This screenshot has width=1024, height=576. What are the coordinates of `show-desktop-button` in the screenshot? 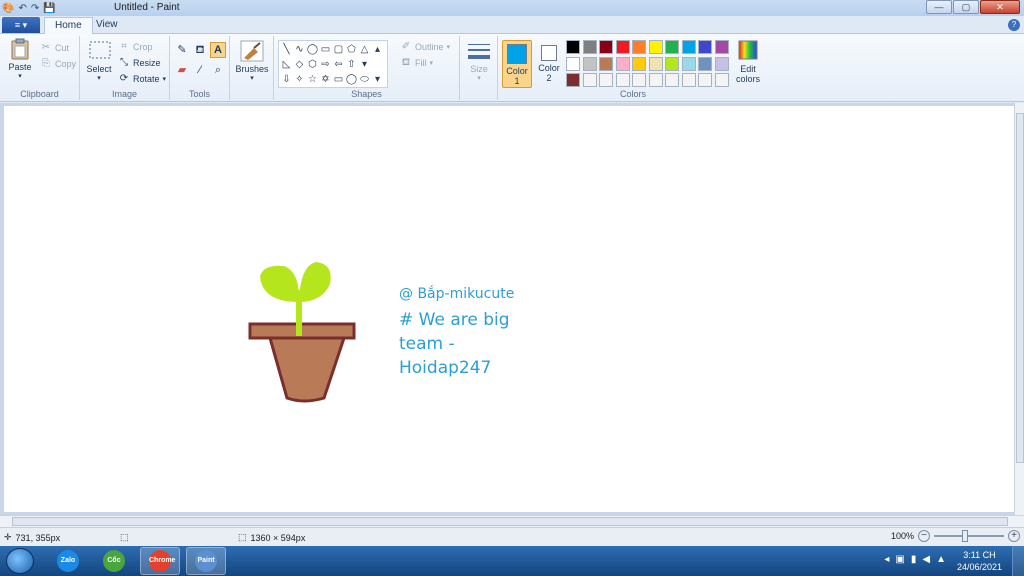 It's located at (1018, 561).